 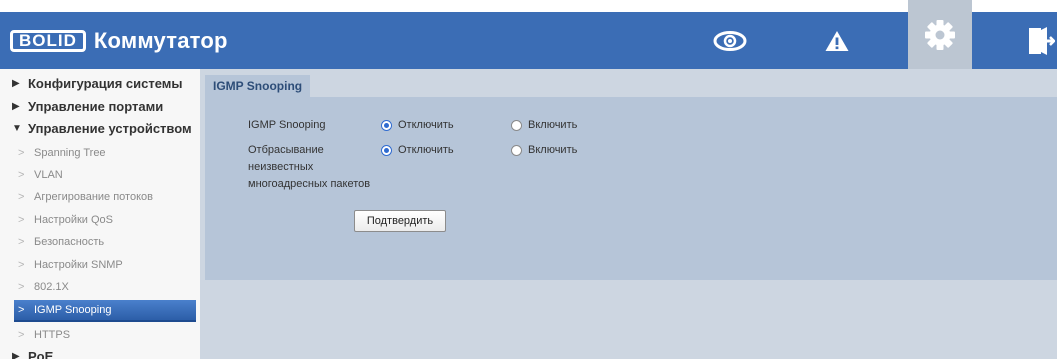 I want to click on eye-icon, so click(x=730, y=40).